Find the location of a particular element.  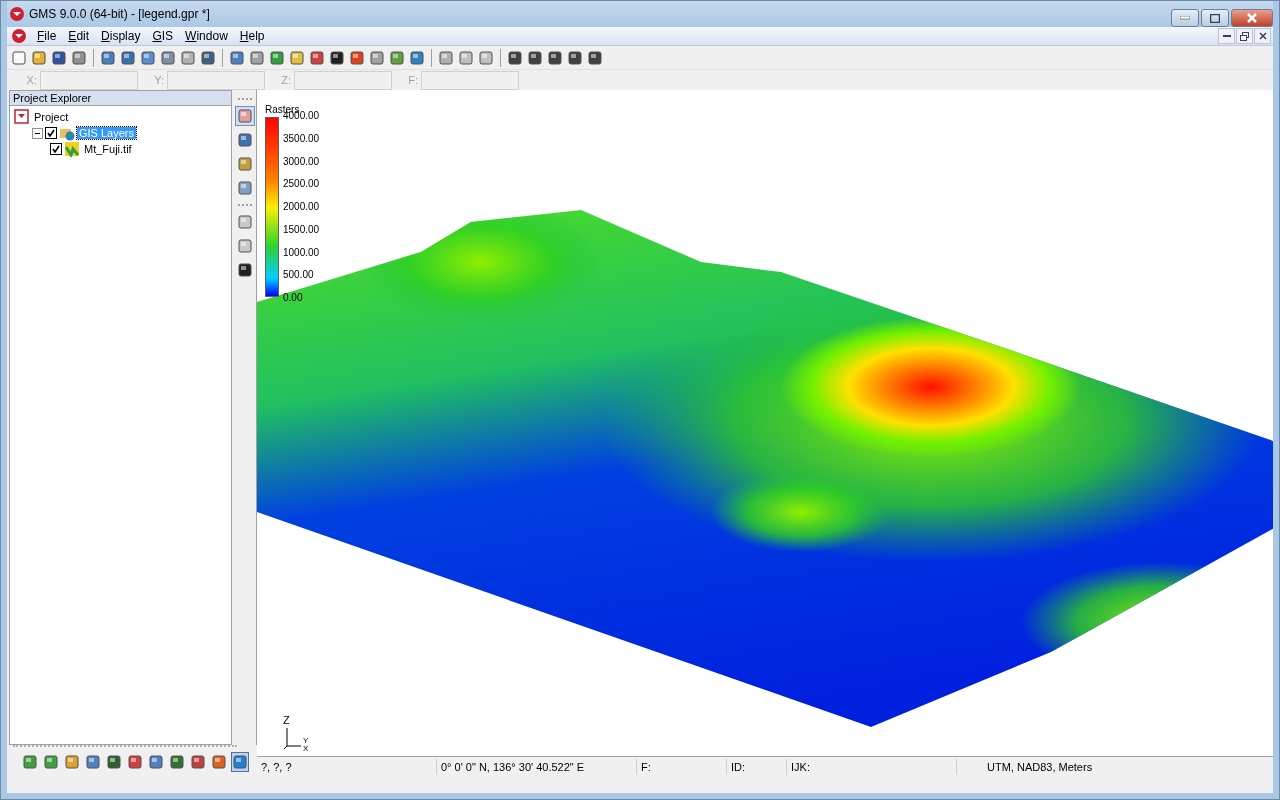

status-text: IJK: is located at coordinates (872, 767).